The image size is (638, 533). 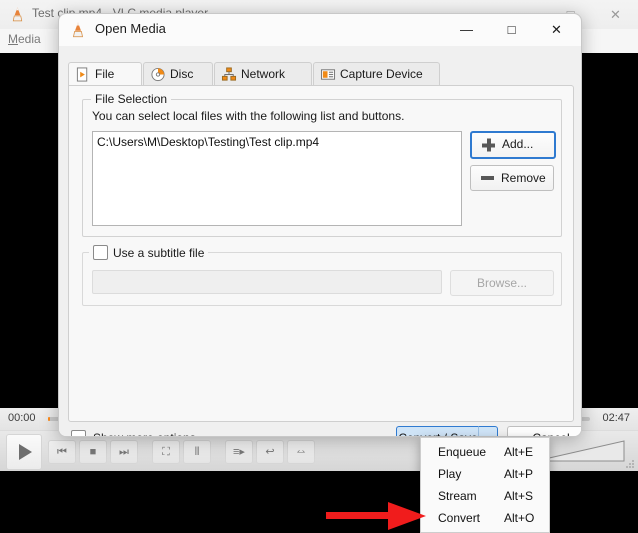 I want to click on dialog-titlebar: Open Media — □ ✕, so click(x=320, y=30).